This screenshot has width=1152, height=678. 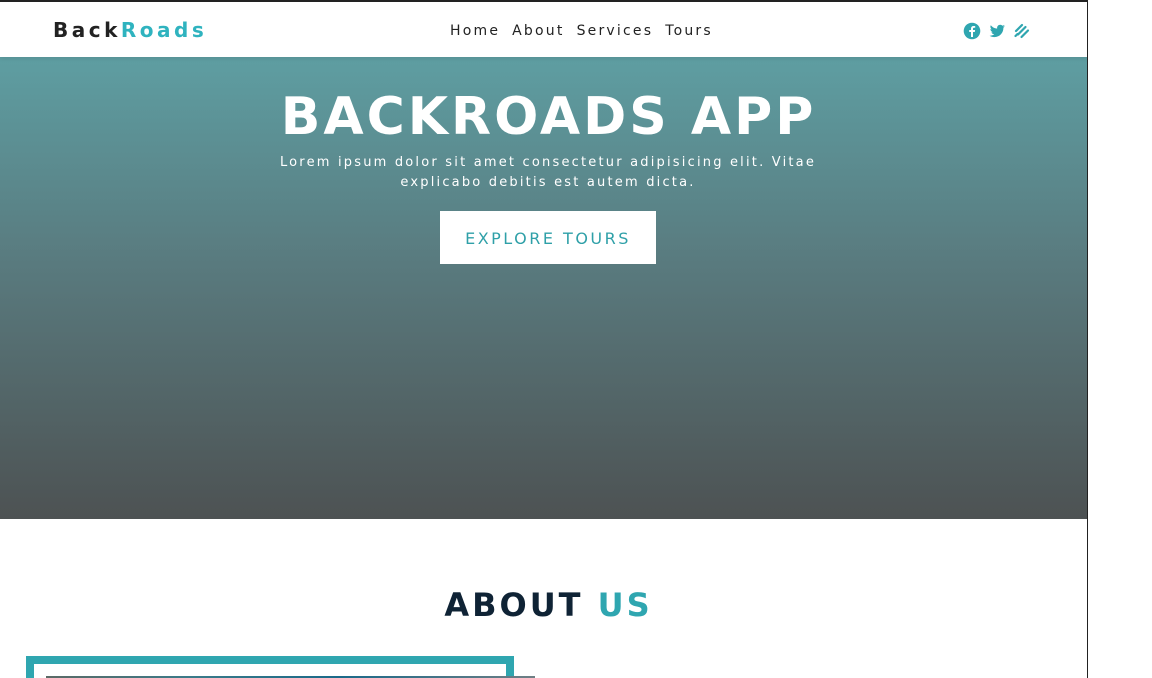 I want to click on twitter-icon, so click(x=997, y=31).